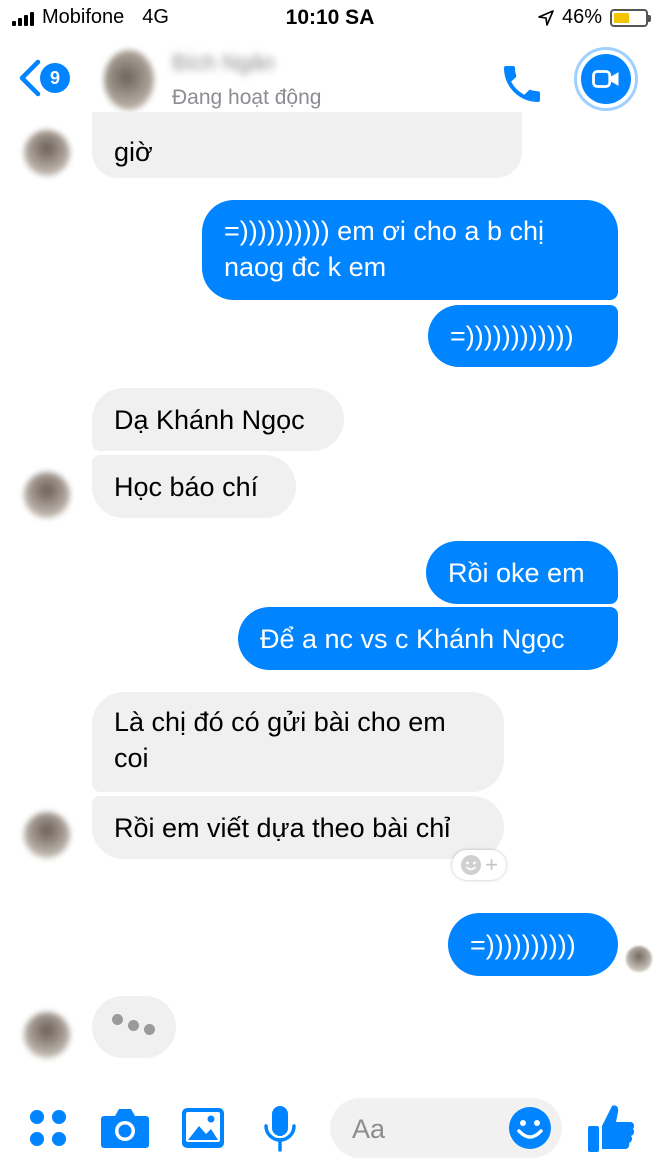 This screenshot has height=1174, width=660. I want to click on voice-call-button, so click(522, 86).